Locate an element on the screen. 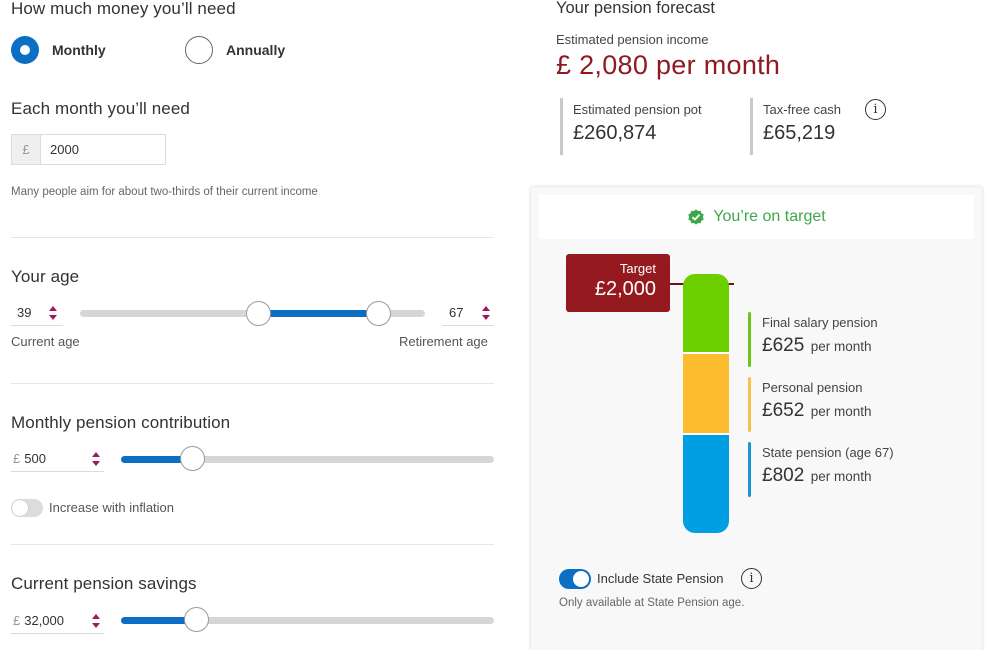 Image resolution: width=988 pixels, height=650 pixels. current-age-value: 39 is located at coordinates (24, 312).